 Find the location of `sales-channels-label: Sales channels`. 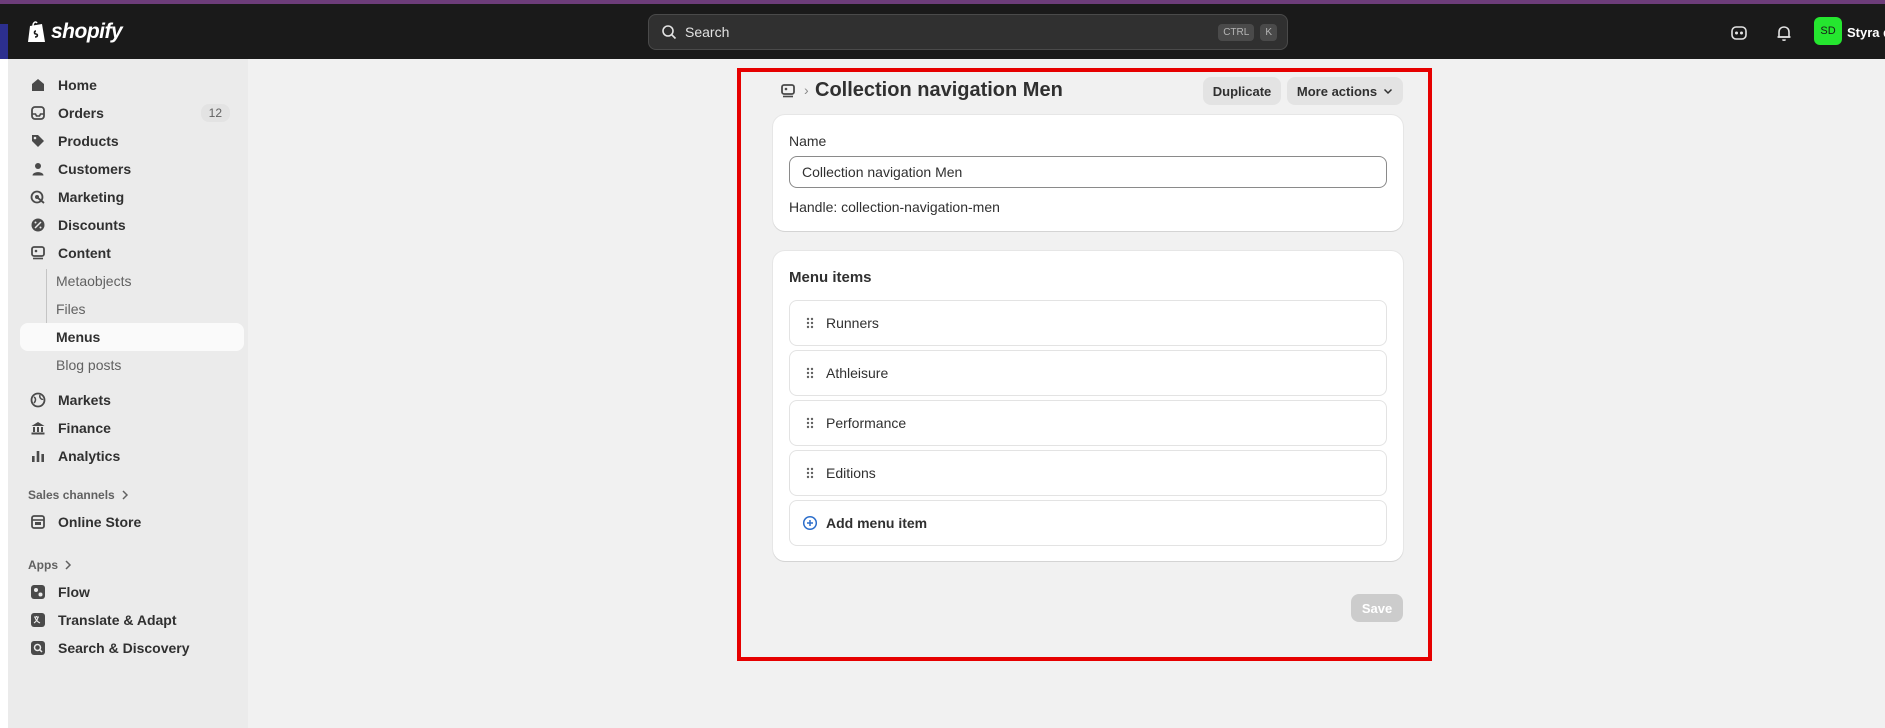

sales-channels-label: Sales channels is located at coordinates (71, 495).